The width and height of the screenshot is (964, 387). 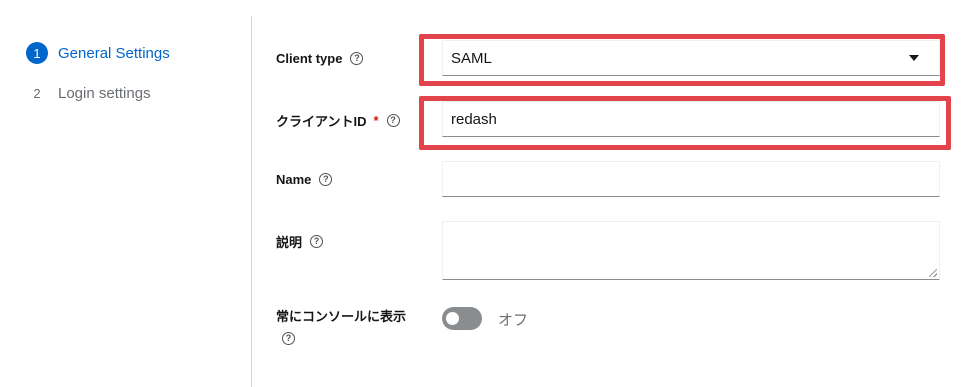 I want to click on resize-handle-icon, so click(x=933, y=273).